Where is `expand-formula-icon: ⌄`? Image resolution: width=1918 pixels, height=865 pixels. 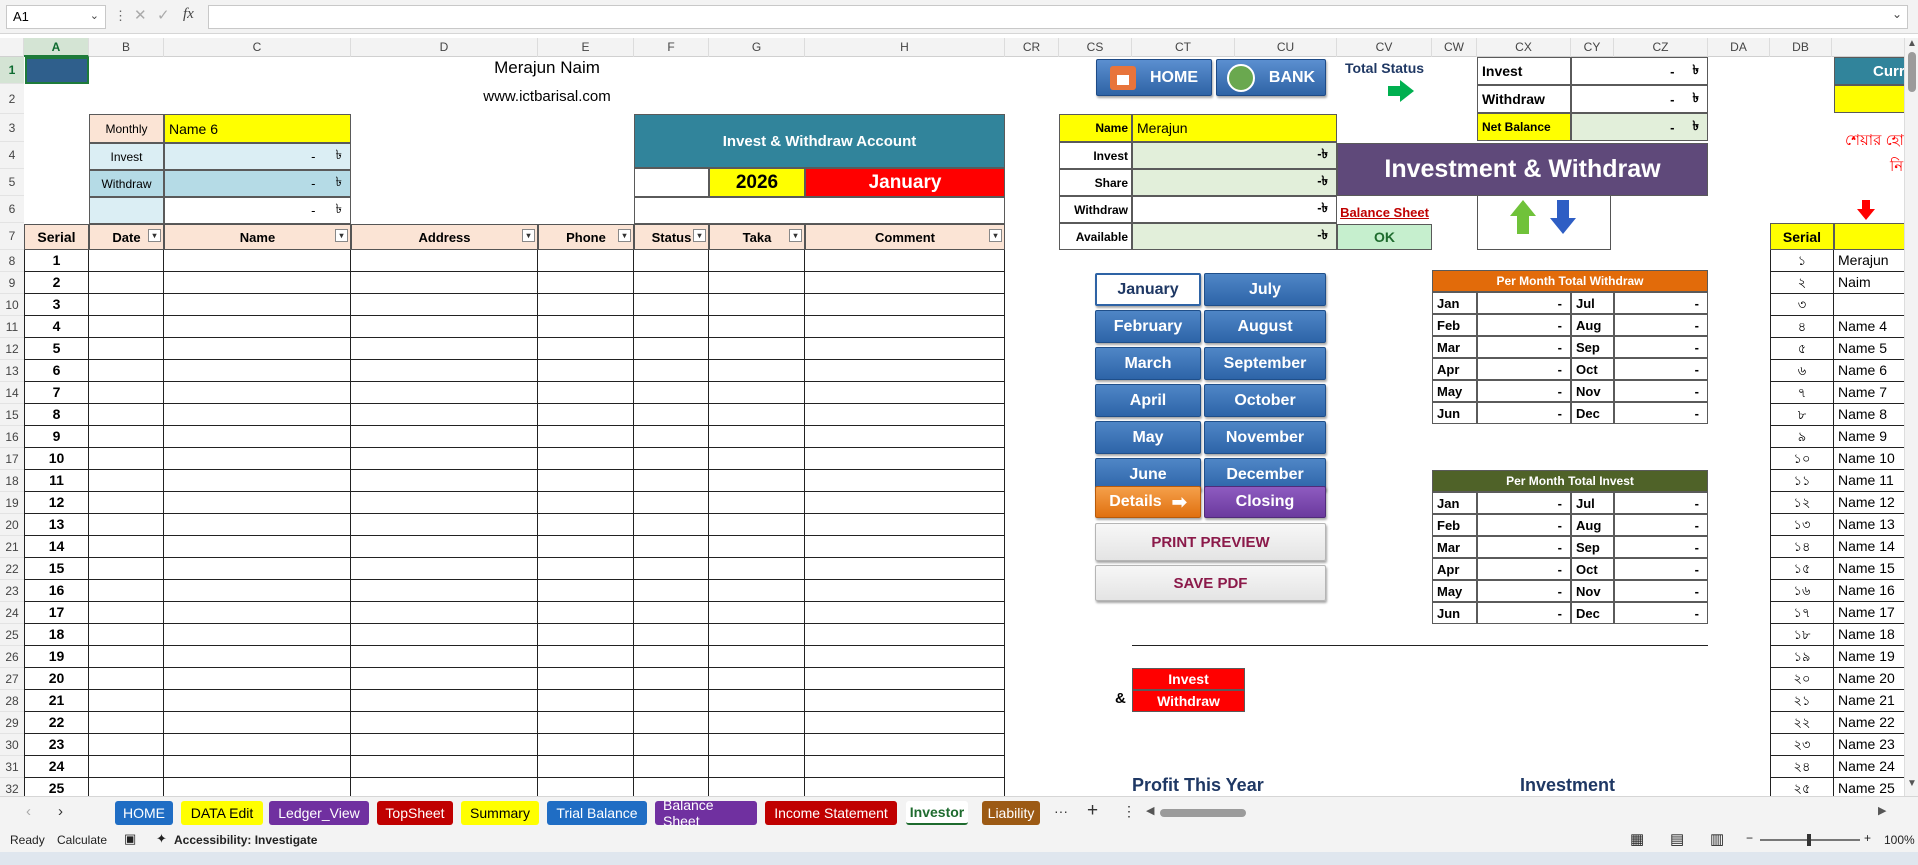 expand-formula-icon: ⌄ is located at coordinates (1897, 14).